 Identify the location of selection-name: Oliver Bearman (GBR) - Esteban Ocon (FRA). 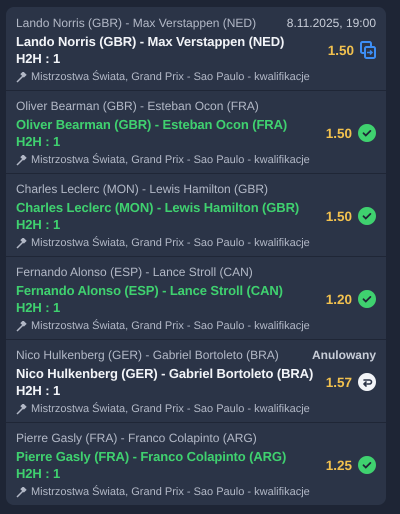
(152, 124).